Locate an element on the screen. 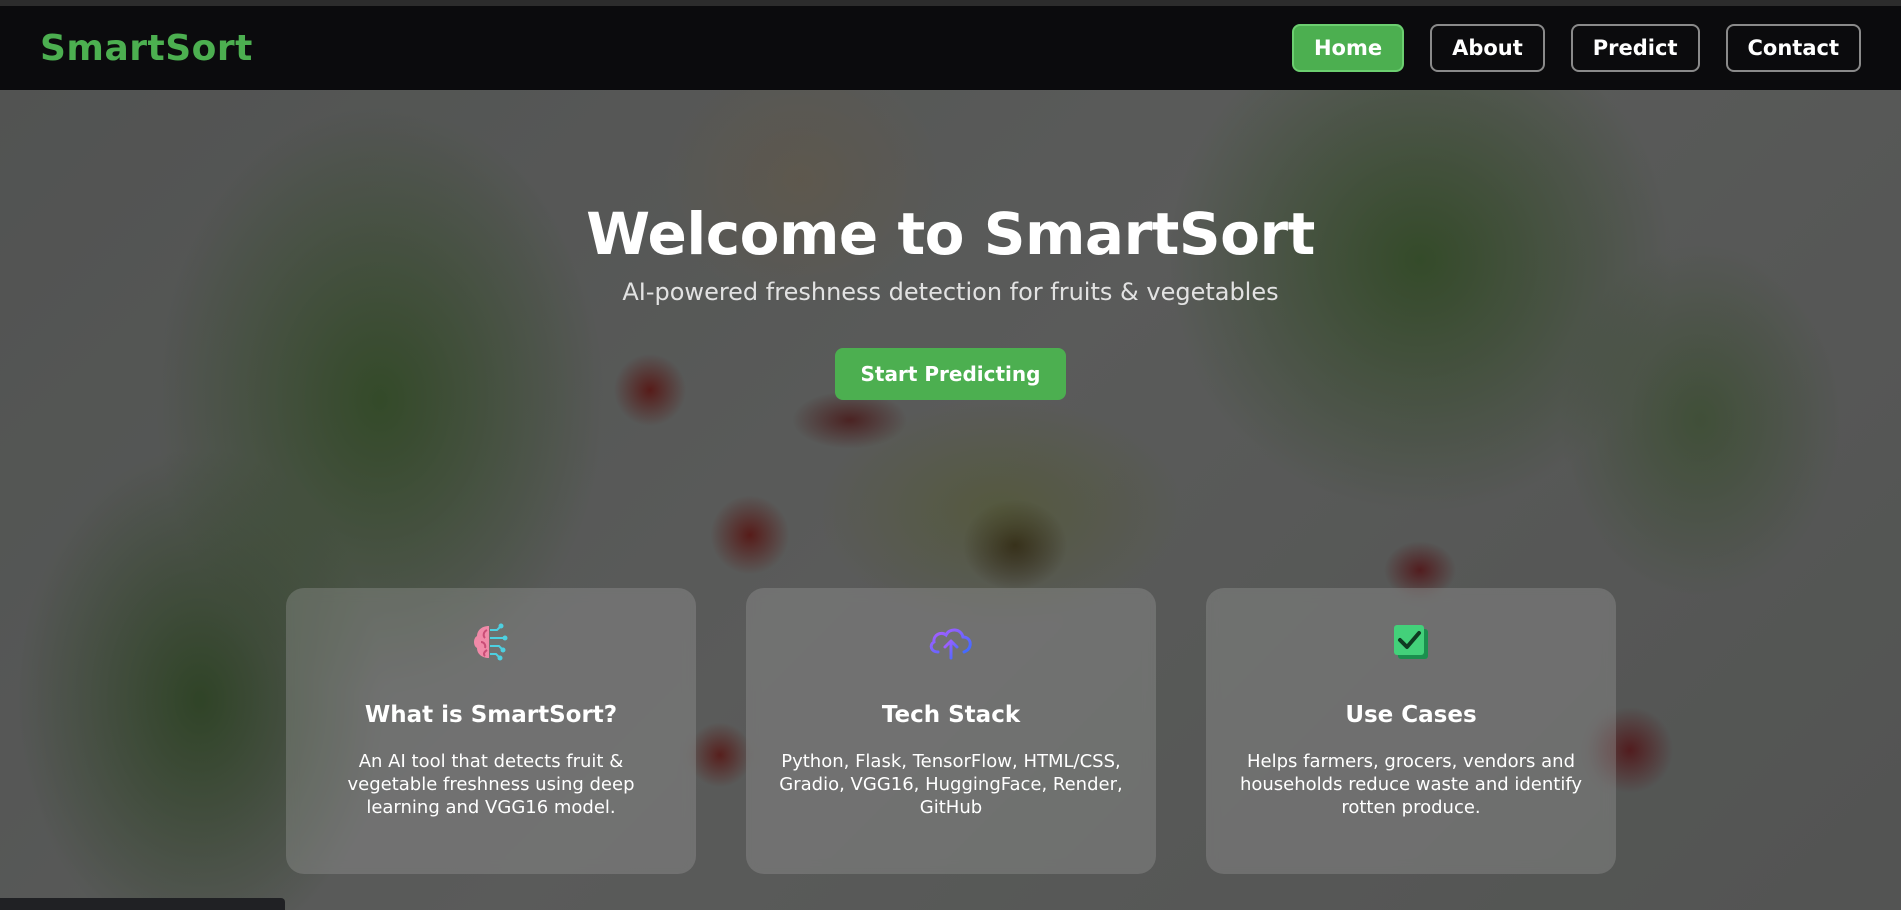  nav-links: Home About Predict Contact is located at coordinates (1576, 48).